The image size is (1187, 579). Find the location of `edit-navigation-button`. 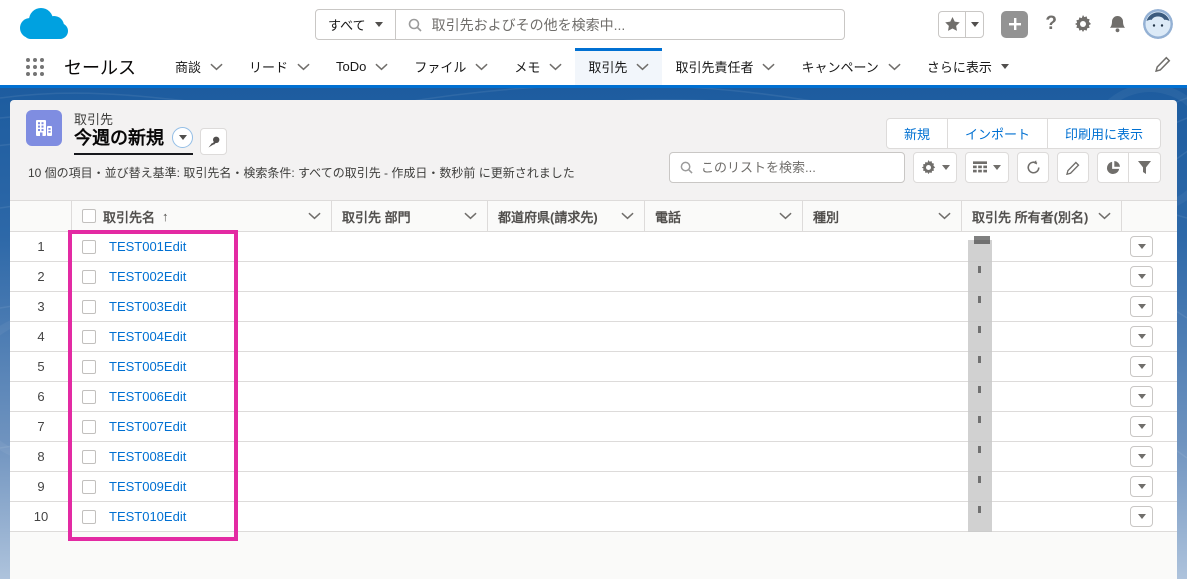

edit-navigation-button is located at coordinates (1163, 66).